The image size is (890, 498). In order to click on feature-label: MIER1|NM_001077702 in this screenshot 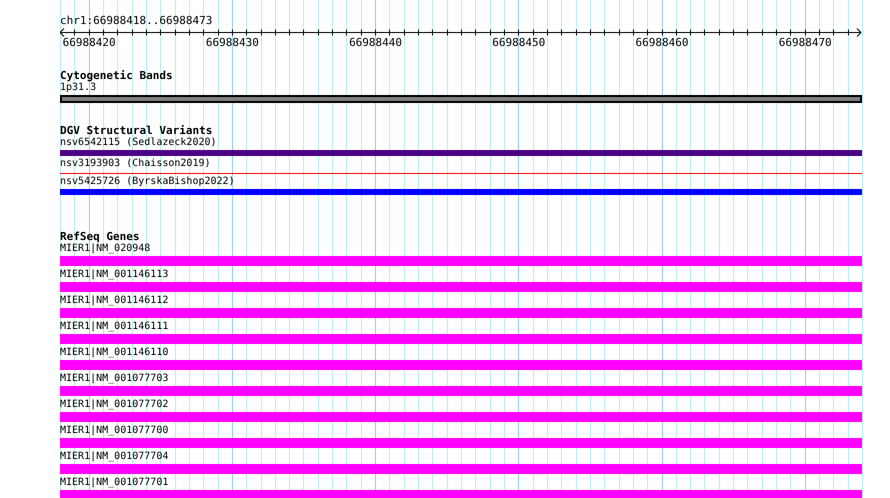, I will do `click(114, 405)`.